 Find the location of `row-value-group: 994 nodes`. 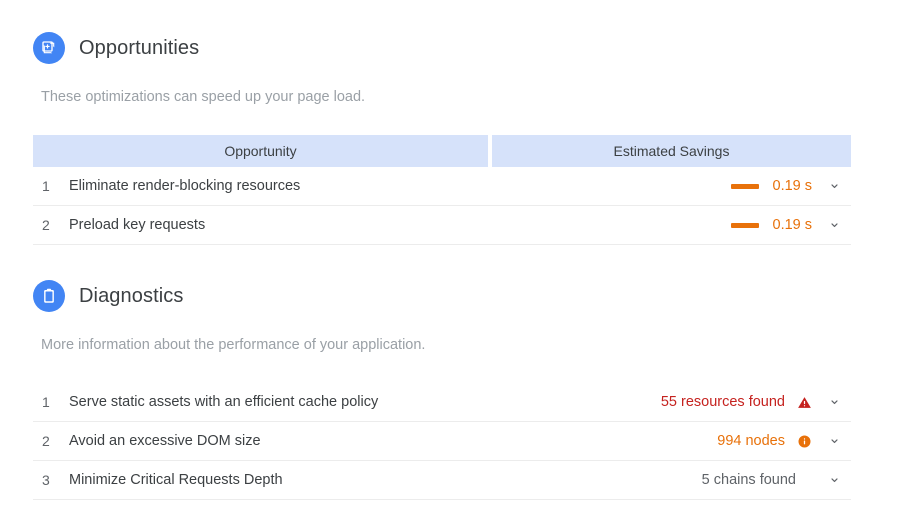

row-value-group: 994 nodes is located at coordinates (781, 441).